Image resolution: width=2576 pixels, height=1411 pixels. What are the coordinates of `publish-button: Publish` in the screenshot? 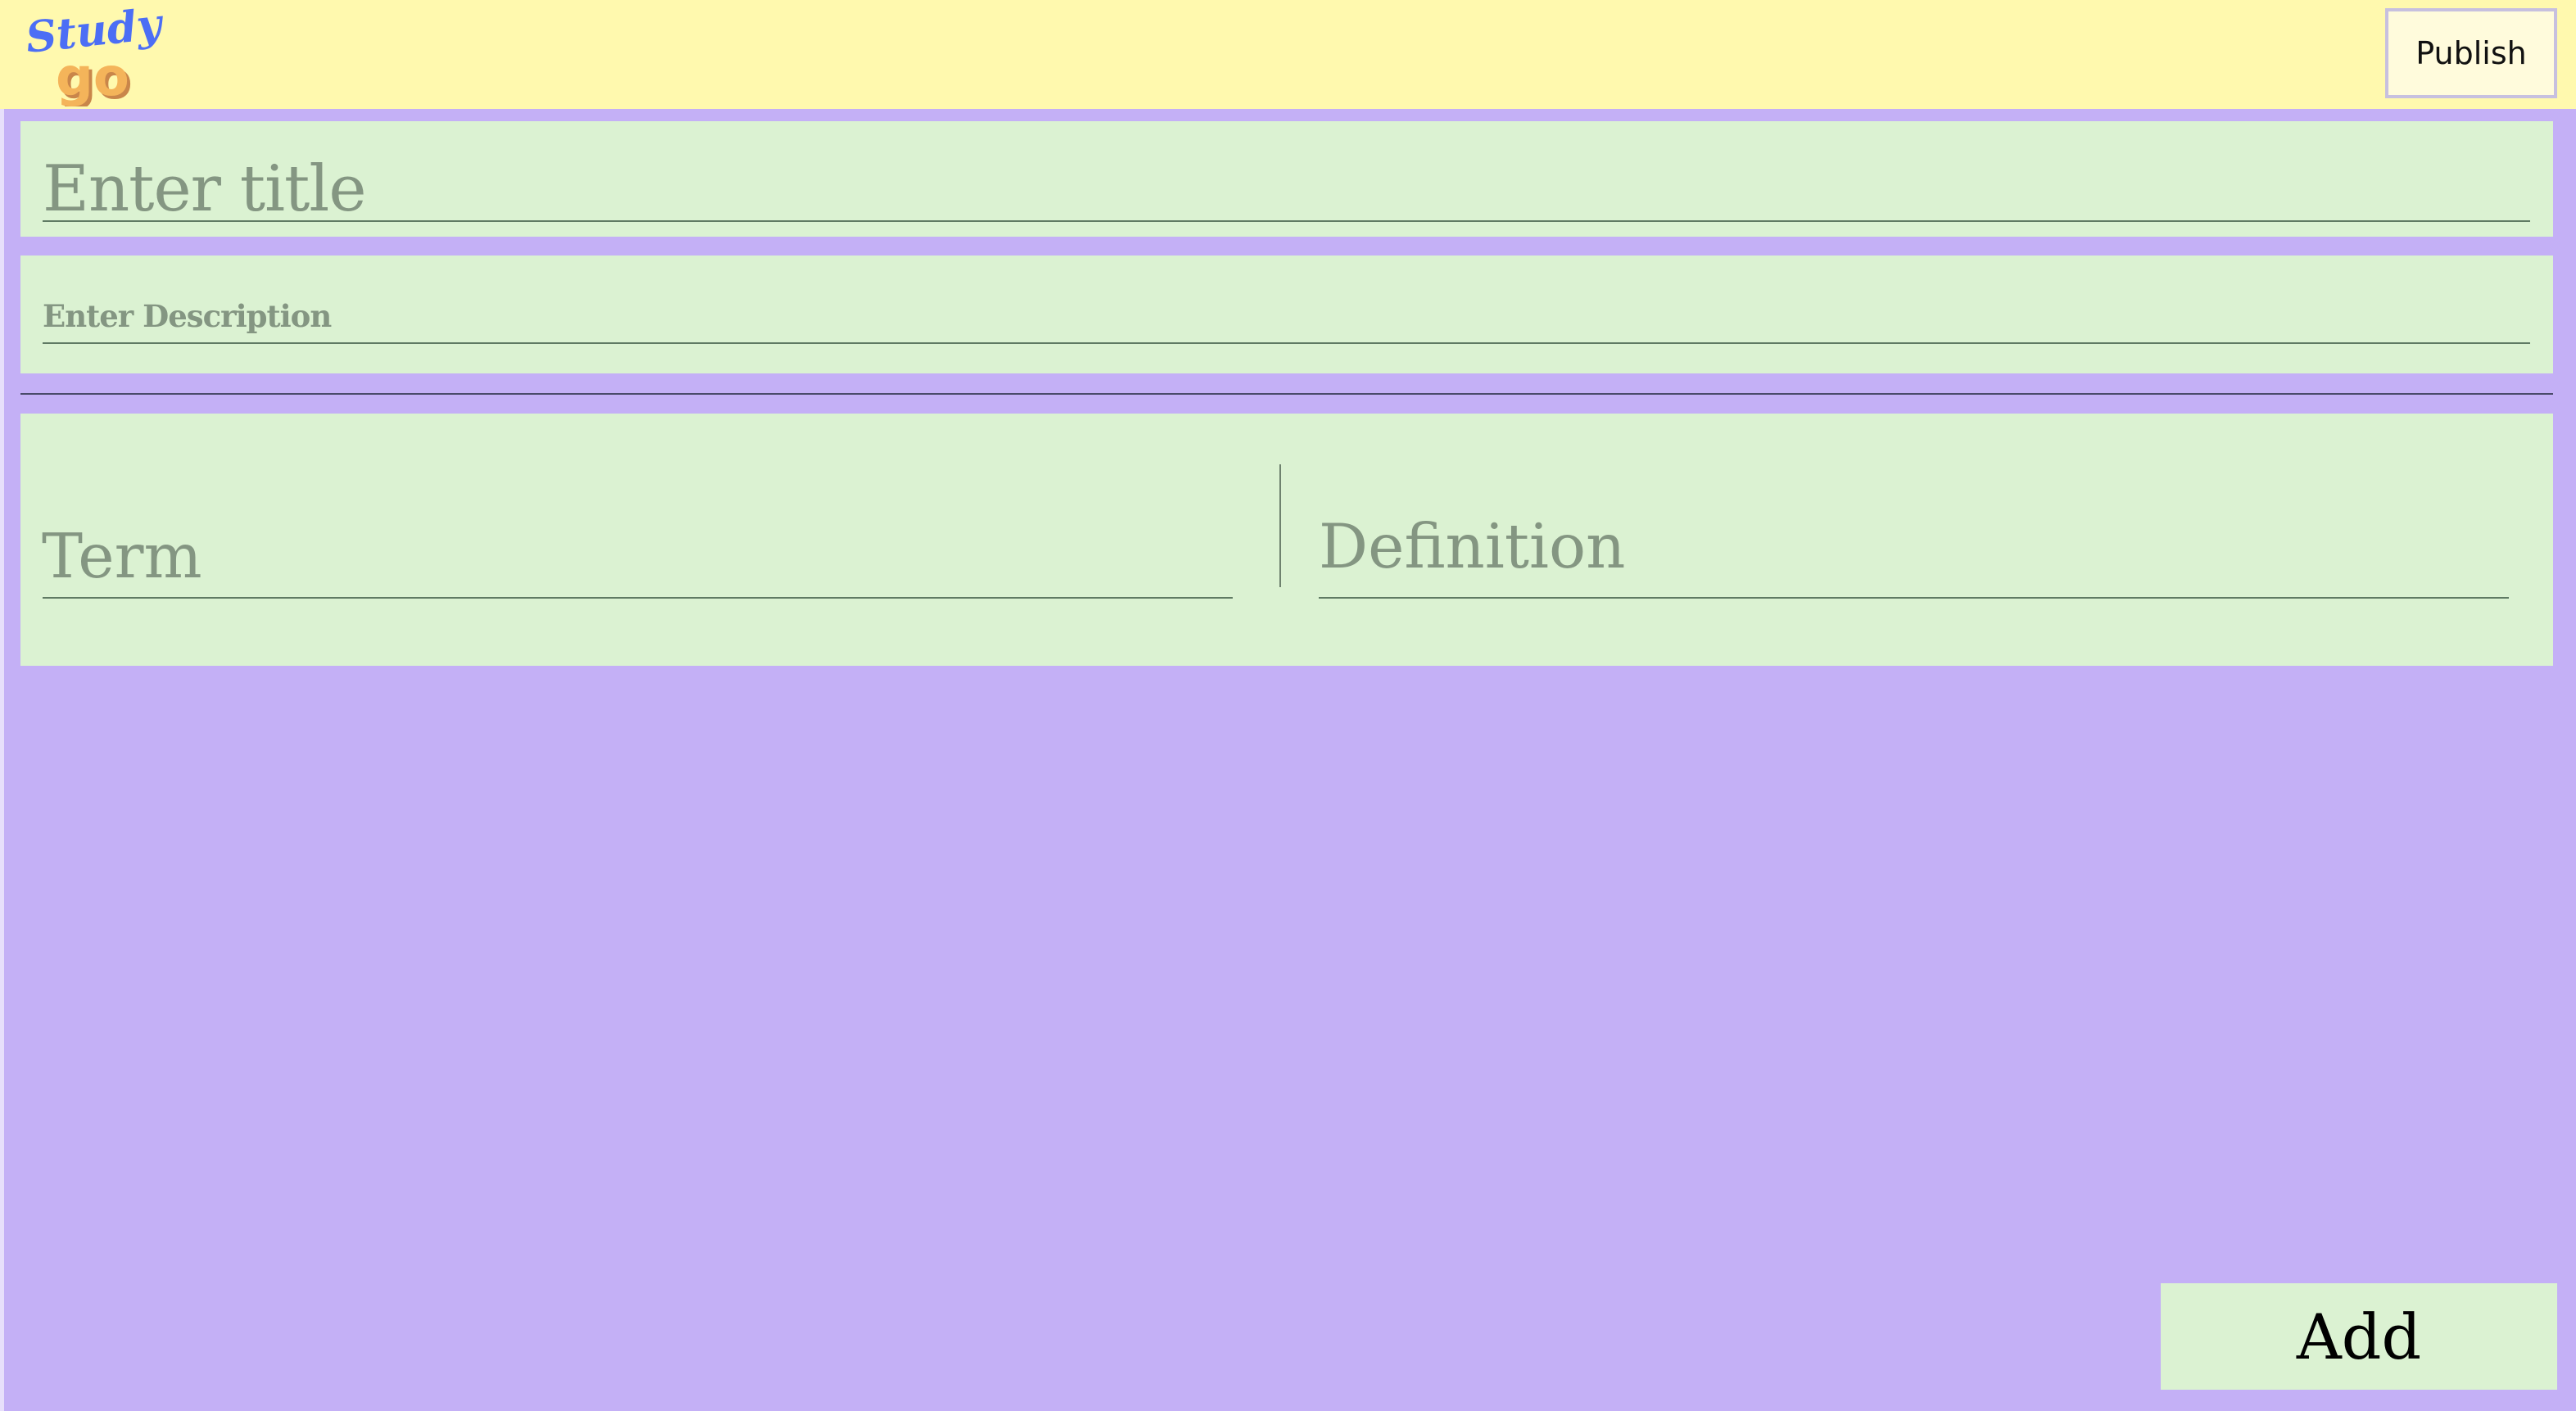 It's located at (2471, 53).